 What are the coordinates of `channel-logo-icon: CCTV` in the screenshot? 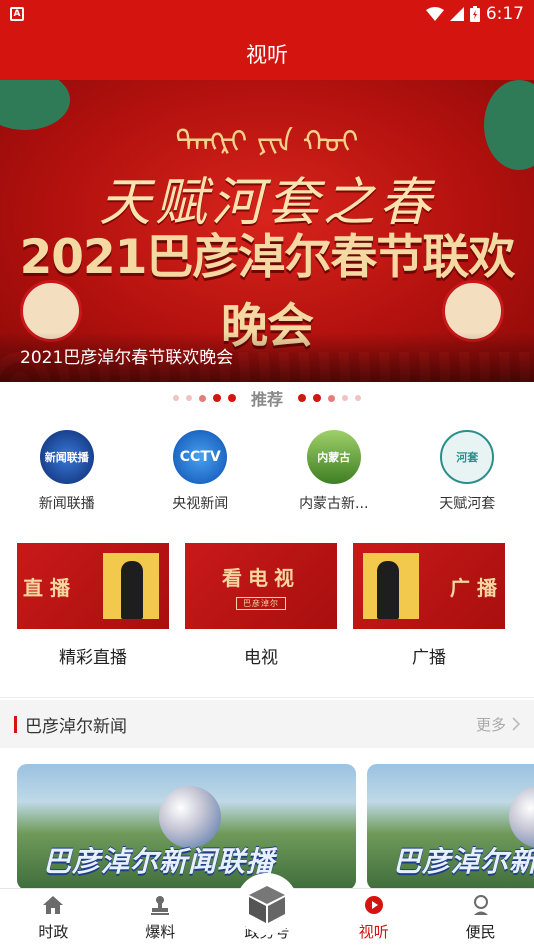 It's located at (200, 457).